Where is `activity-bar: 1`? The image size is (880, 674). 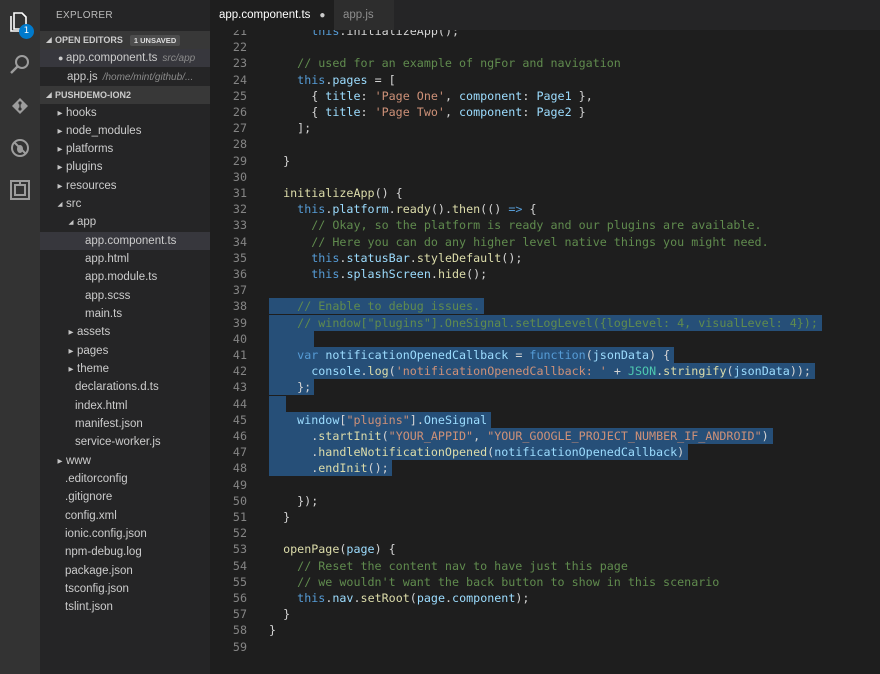
activity-bar: 1 is located at coordinates (20, 337).